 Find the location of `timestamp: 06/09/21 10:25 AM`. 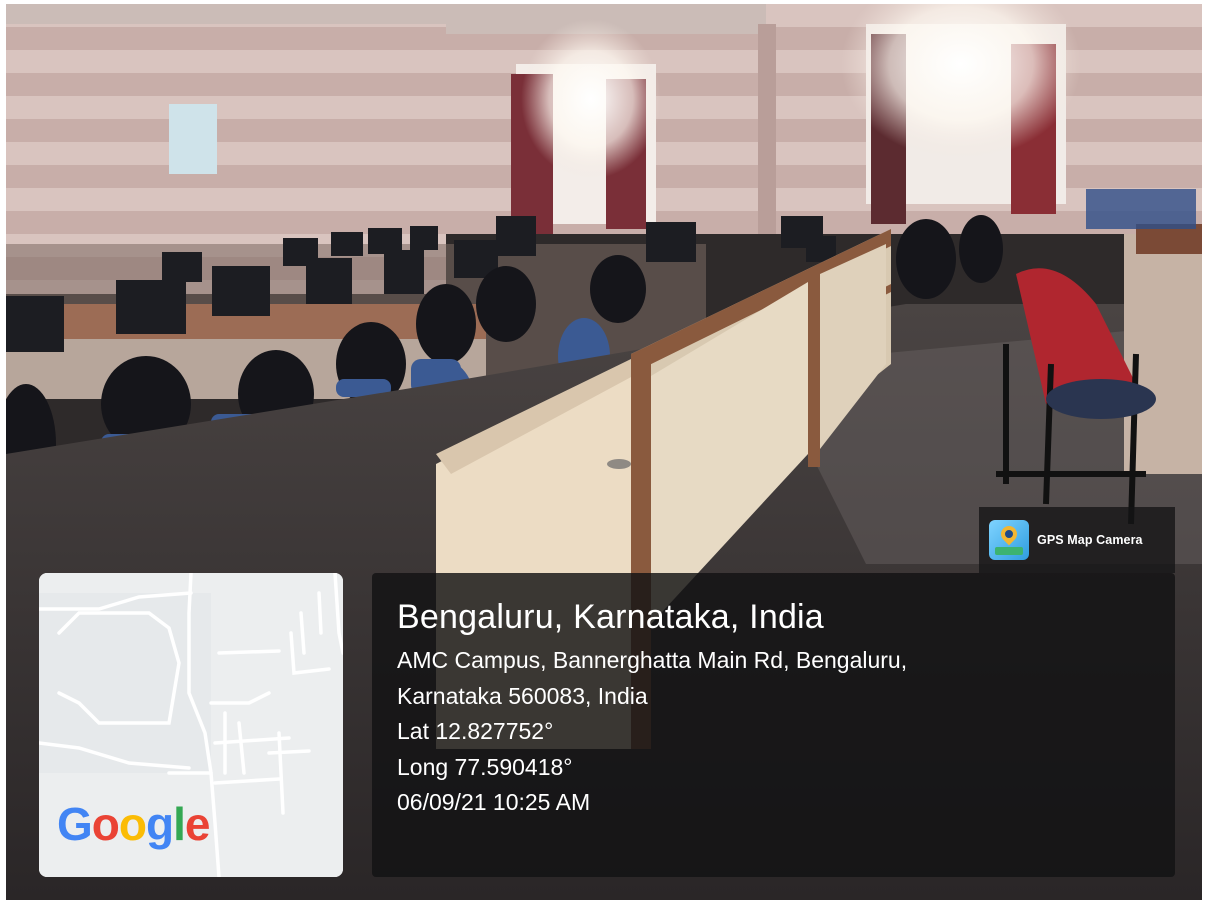

timestamp: 06/09/21 10:25 AM is located at coordinates (494, 802).